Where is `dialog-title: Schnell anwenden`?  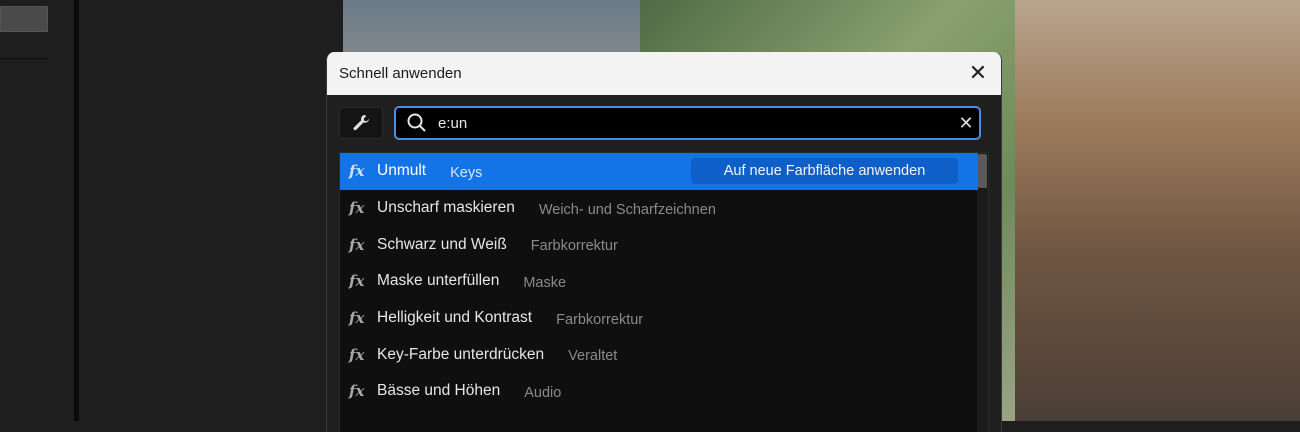 dialog-title: Schnell anwenden is located at coordinates (400, 73).